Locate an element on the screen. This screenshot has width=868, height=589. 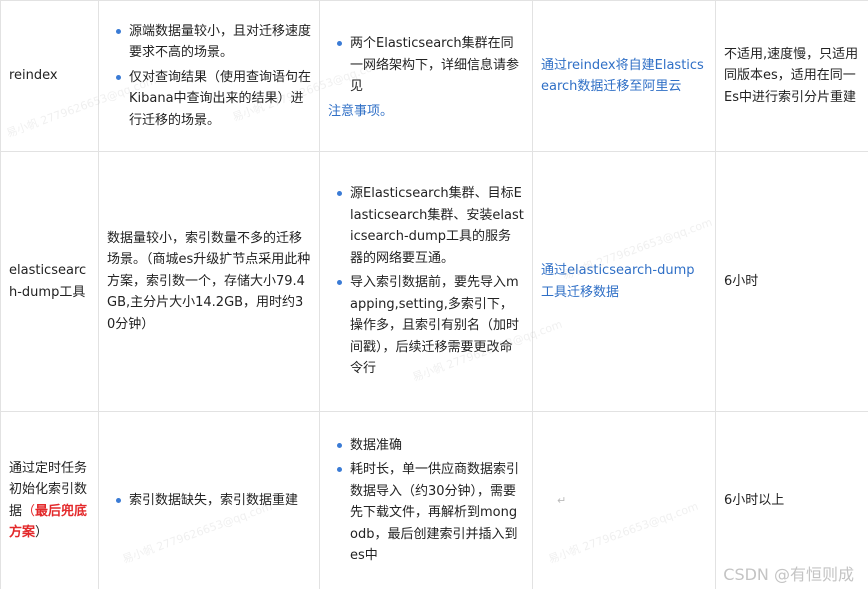
reindex-doc-link: 通过reindex将自建Elasticsearch数据迁移至阿里云 is located at coordinates (622, 76).